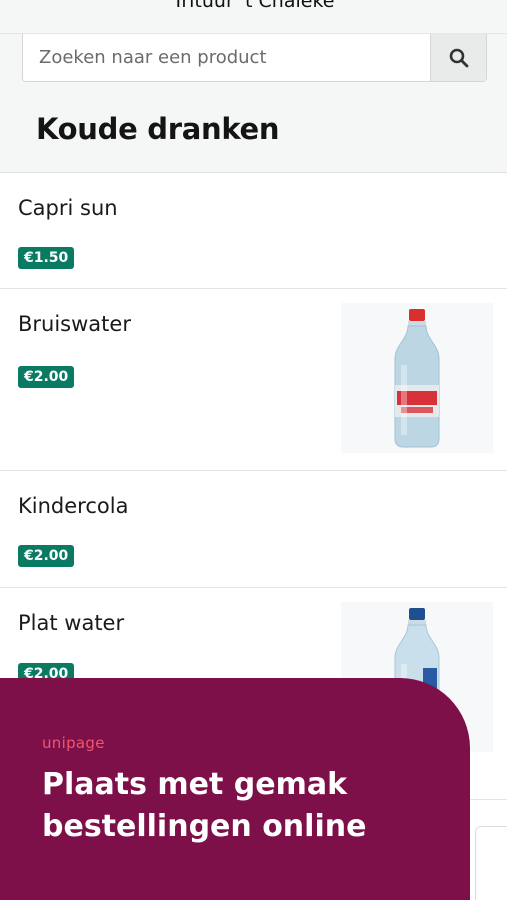 The height and width of the screenshot is (900, 507). I want to click on search-input, so click(226, 57).